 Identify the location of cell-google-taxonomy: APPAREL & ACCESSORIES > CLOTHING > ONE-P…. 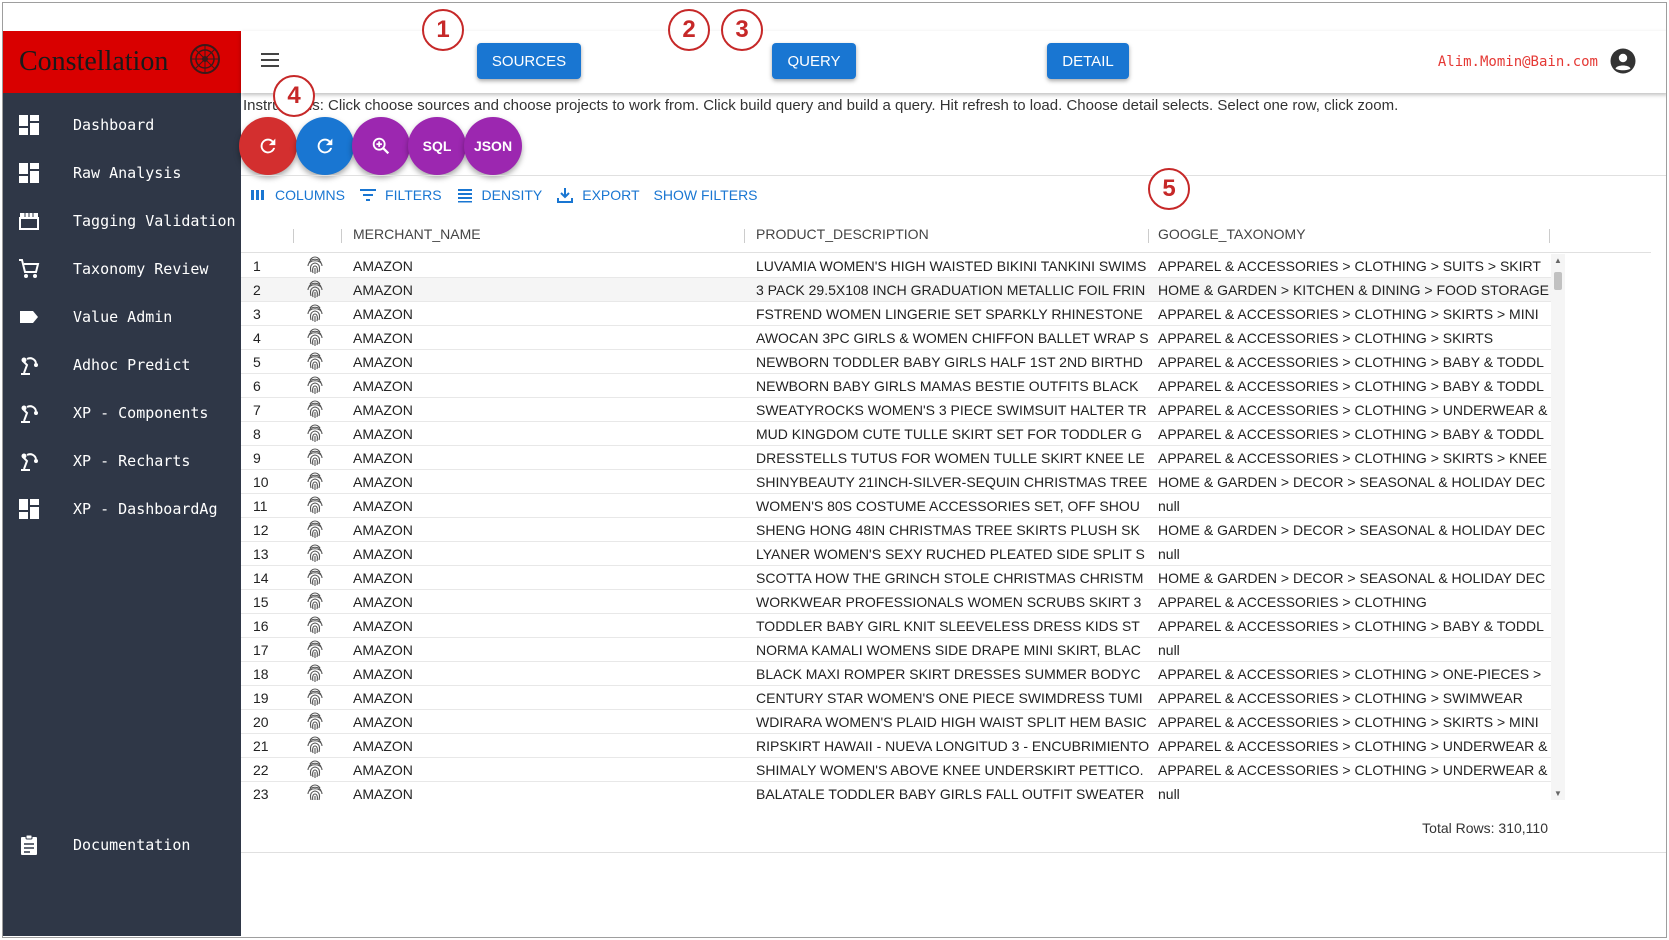
(1354, 674).